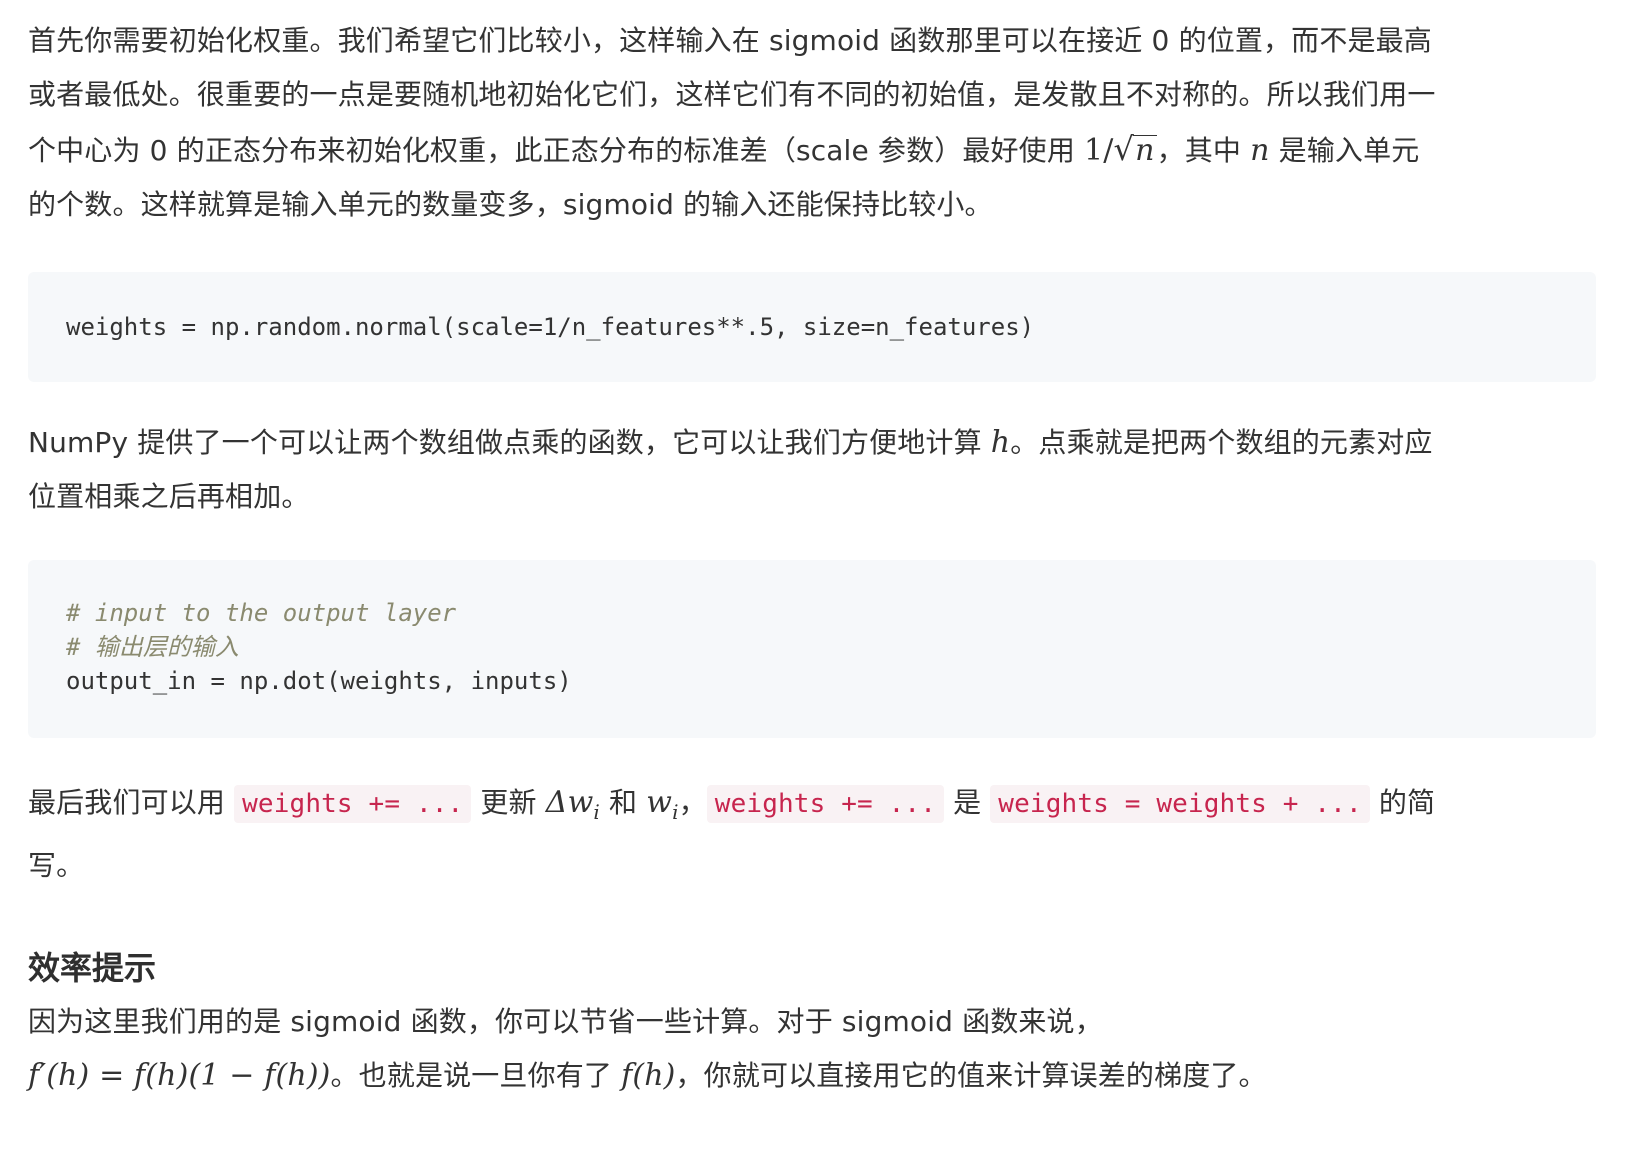  What do you see at coordinates (476, 1075) in the screenshot?
I see `text-span: 。也就是说一旦你有了` at bounding box center [476, 1075].